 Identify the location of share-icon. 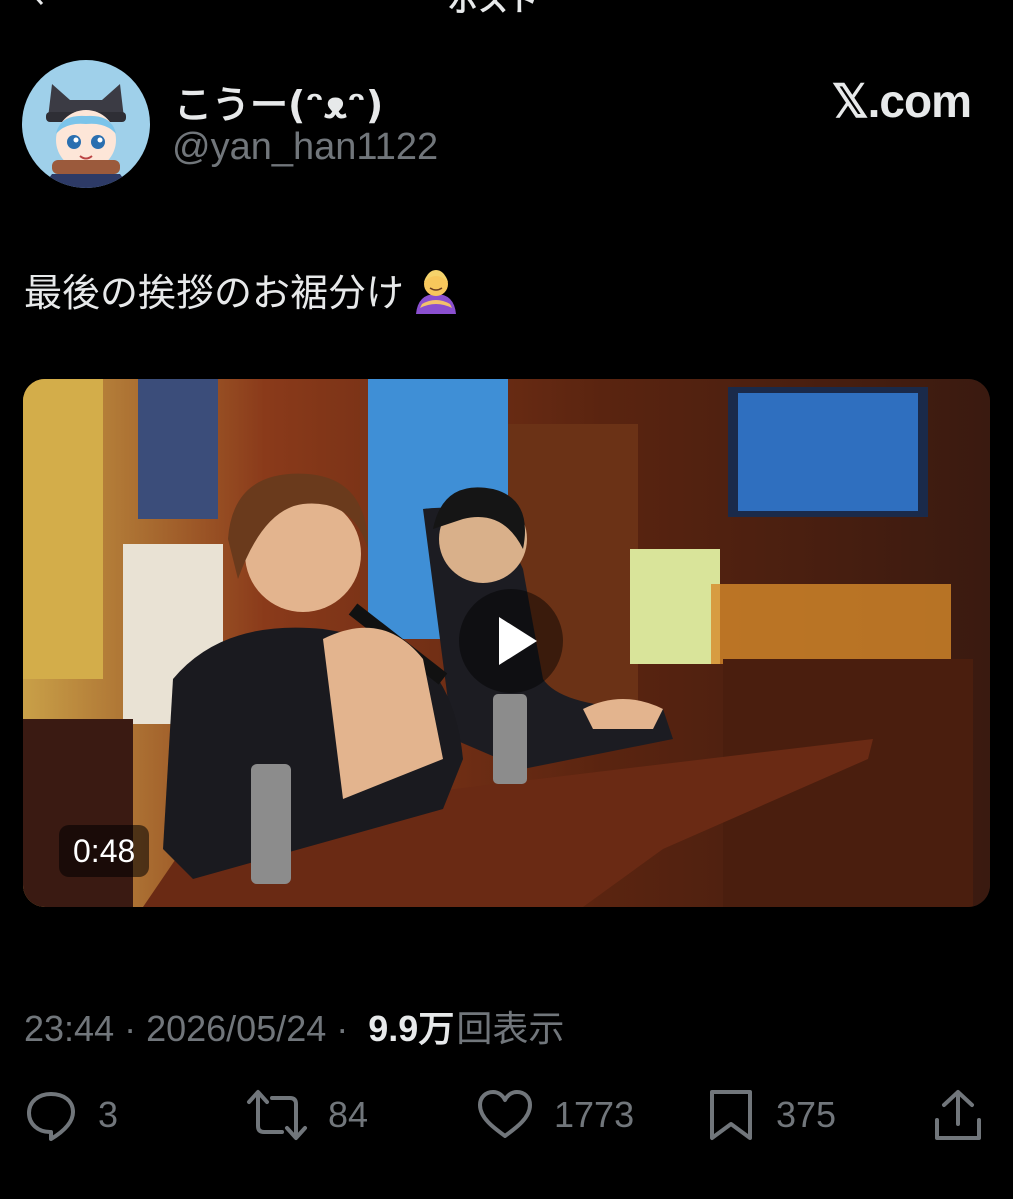
(958, 1115).